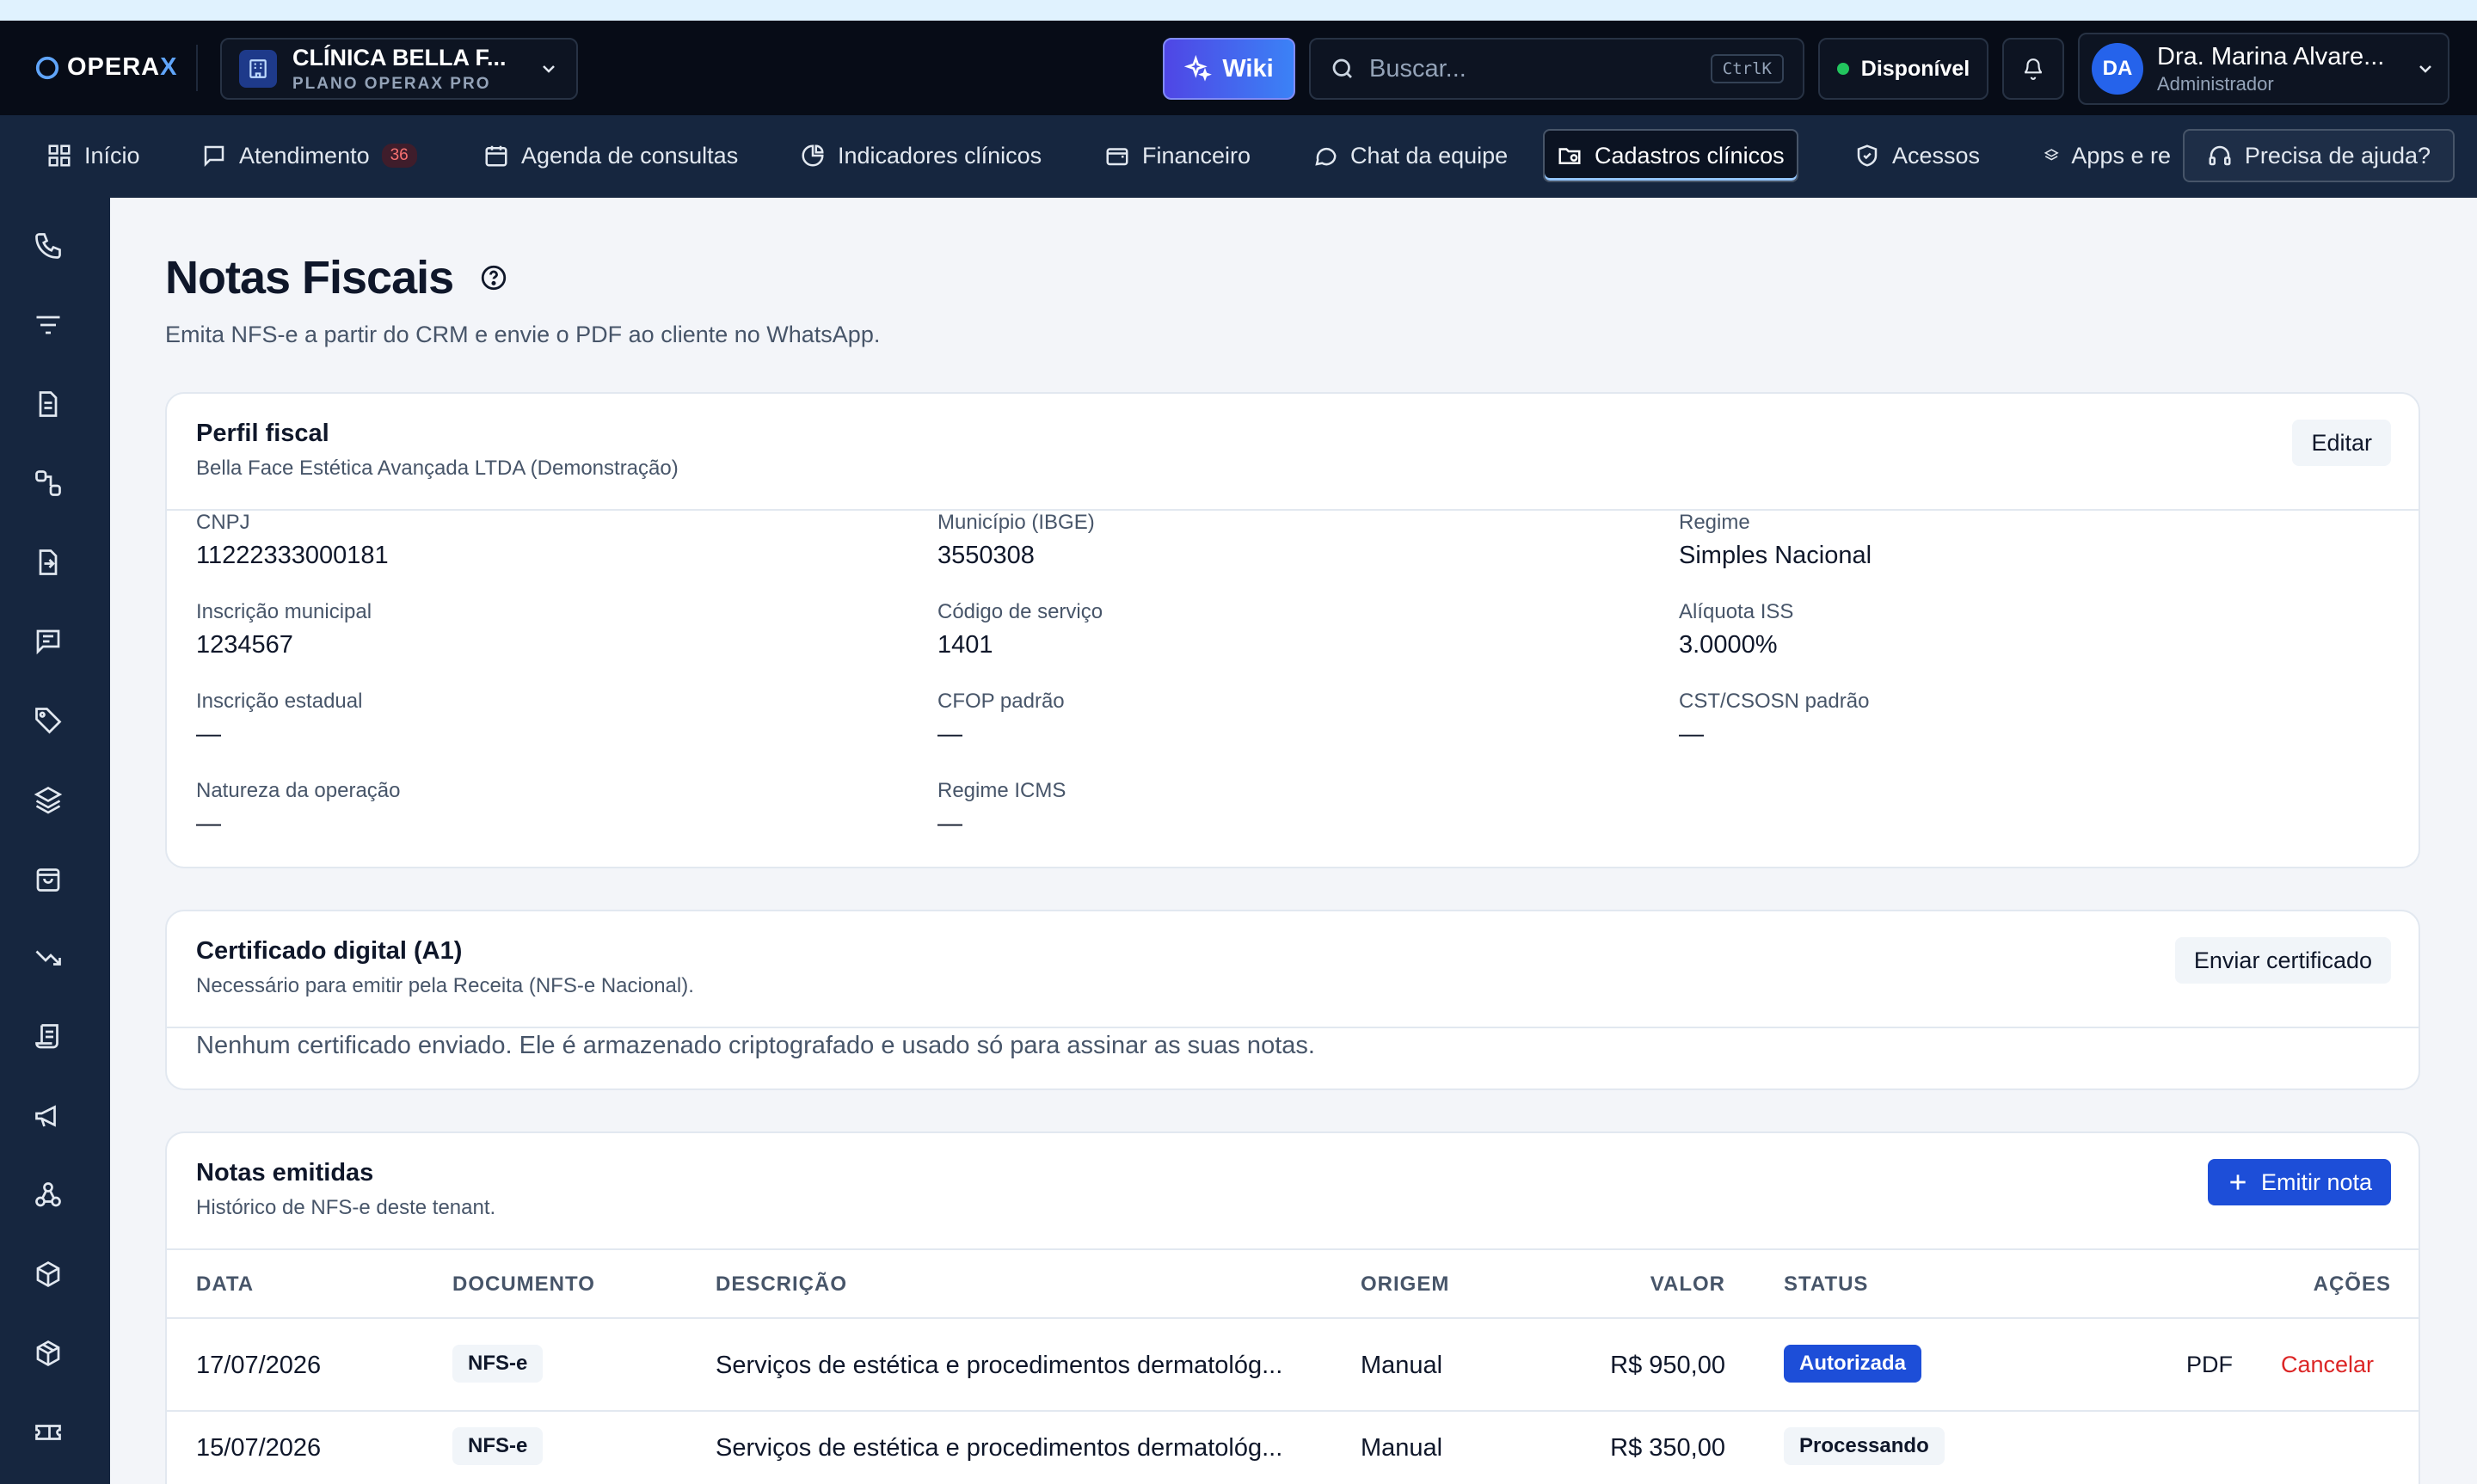 This screenshot has height=1484, width=2477. I want to click on nav-item-indicadores: Indicadores clínicos, so click(921, 155).